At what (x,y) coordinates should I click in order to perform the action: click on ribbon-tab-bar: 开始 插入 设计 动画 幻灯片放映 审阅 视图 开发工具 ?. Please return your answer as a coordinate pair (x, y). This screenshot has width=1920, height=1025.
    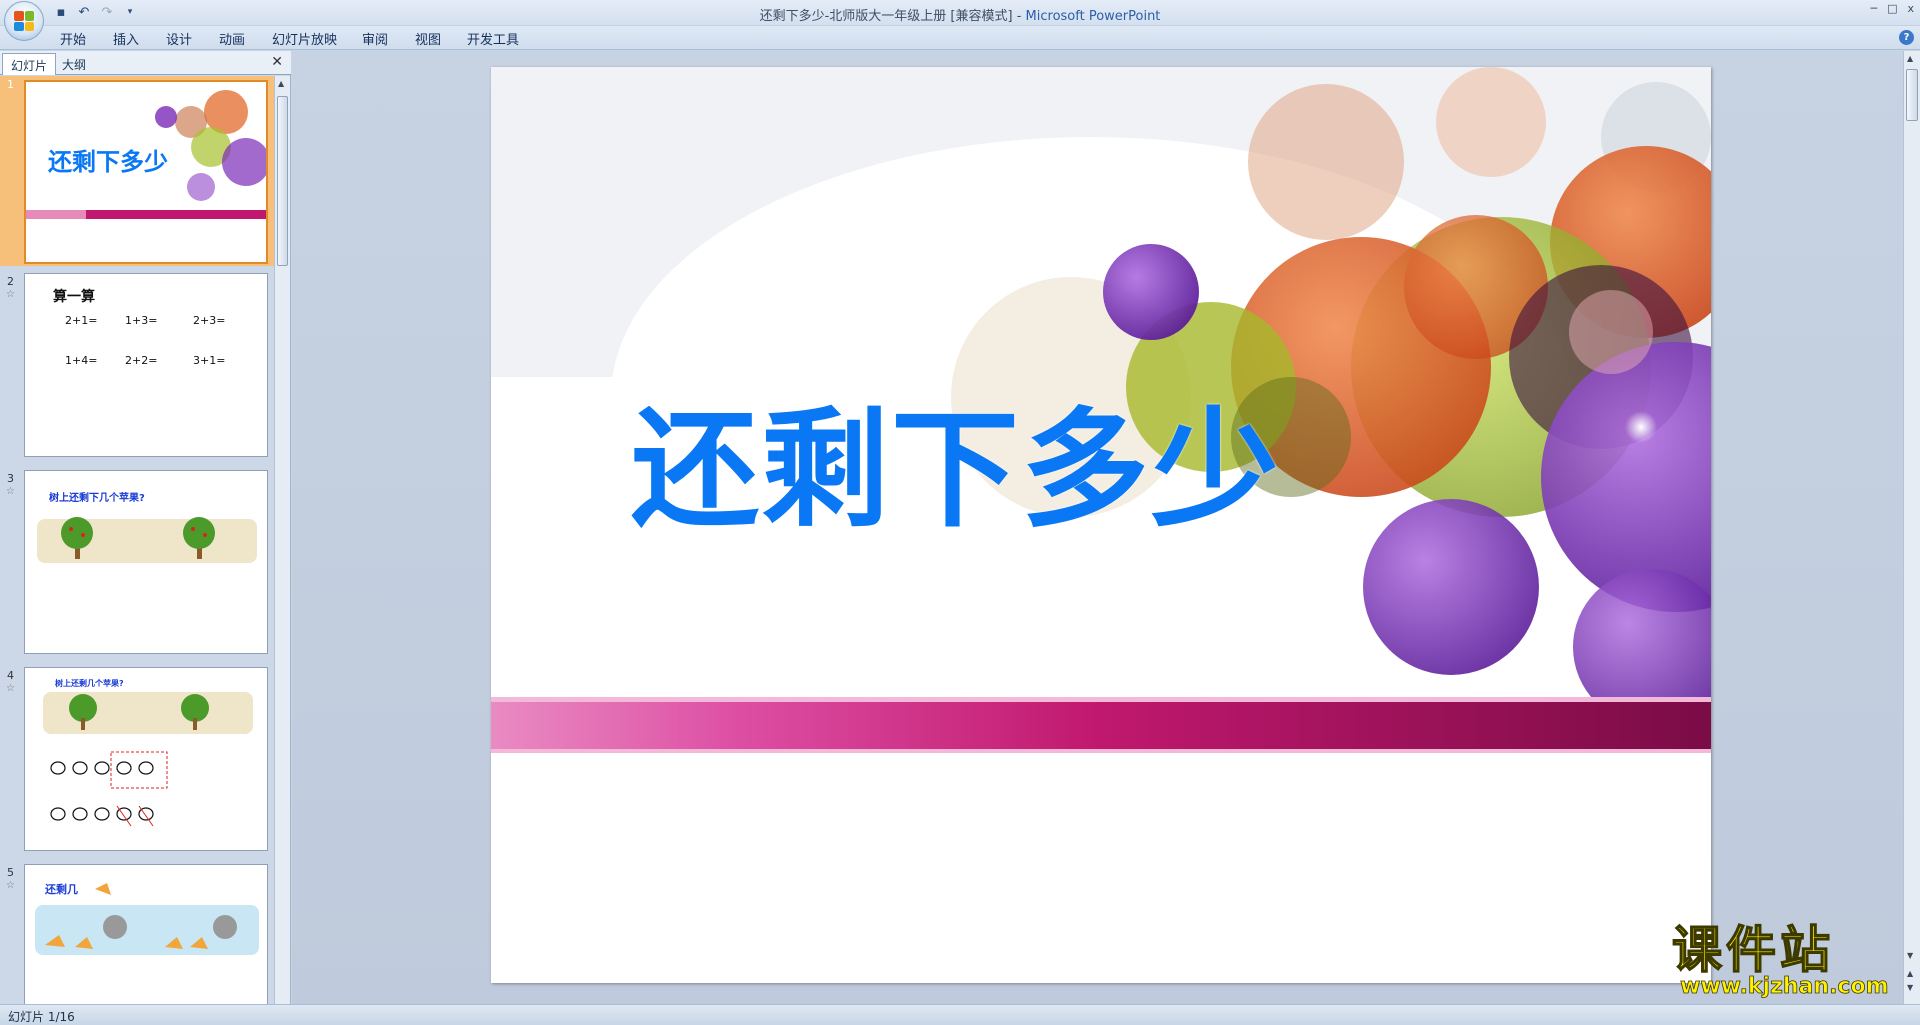
    Looking at the image, I should click on (960, 38).